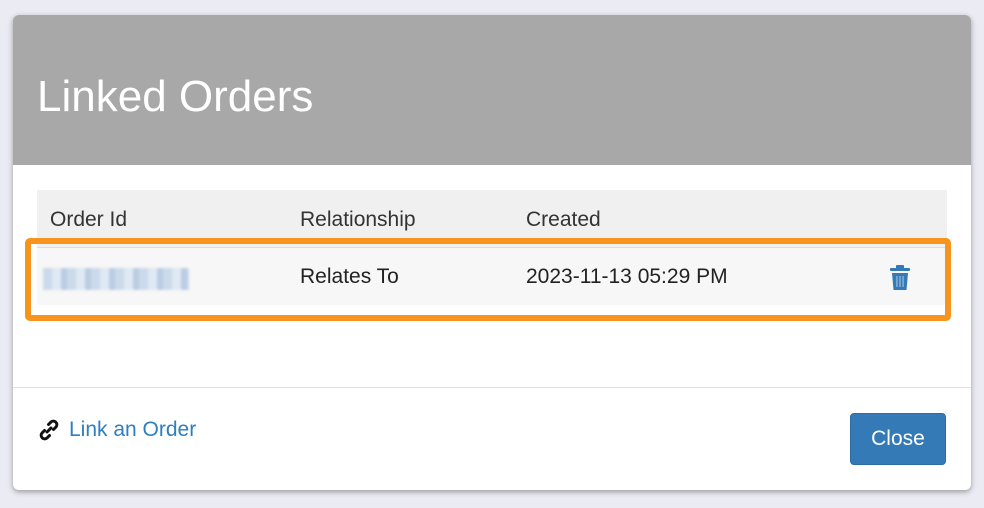 Image resolution: width=984 pixels, height=508 pixels. I want to click on order-id-link-redacted, so click(116, 279).